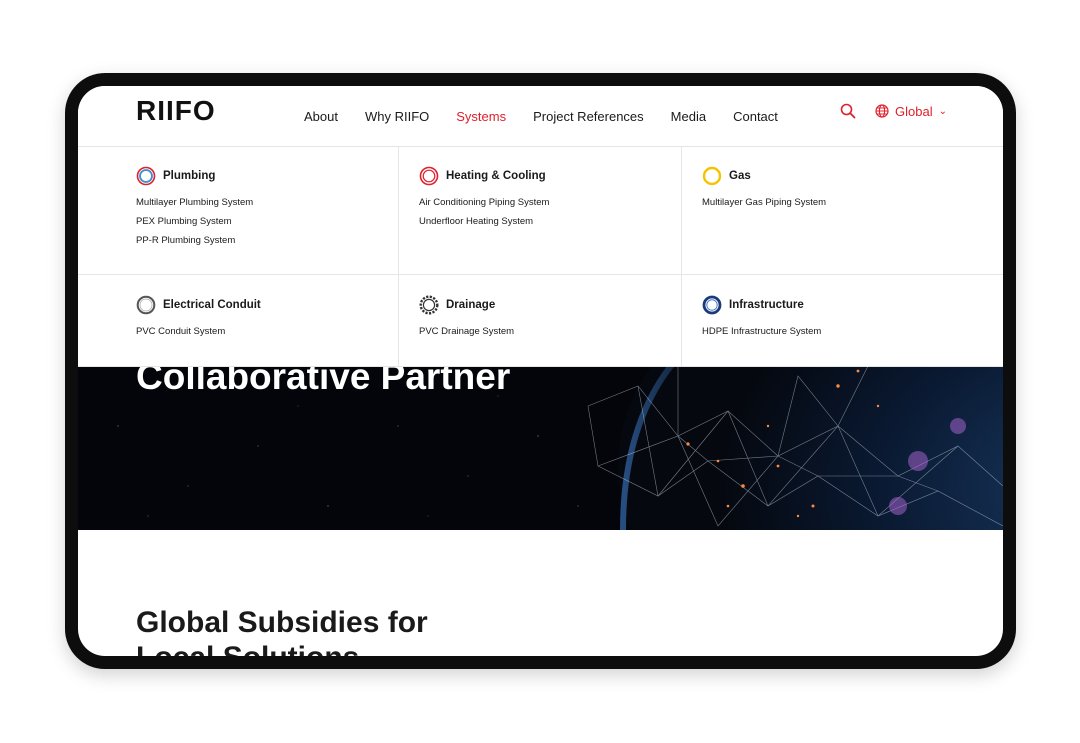  I want to click on hero-title: Collaborative Partner, so click(323, 381).